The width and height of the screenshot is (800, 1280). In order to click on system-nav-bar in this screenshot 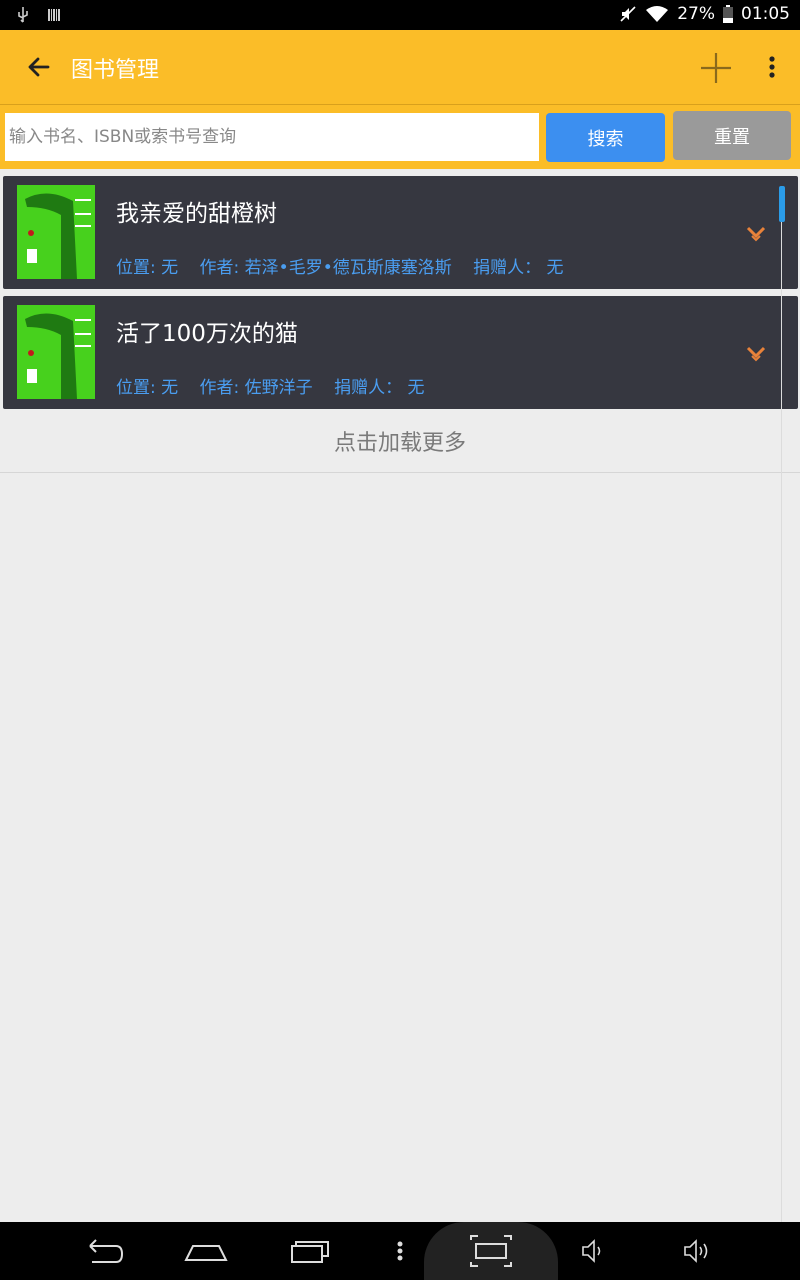, I will do `click(400, 1251)`.